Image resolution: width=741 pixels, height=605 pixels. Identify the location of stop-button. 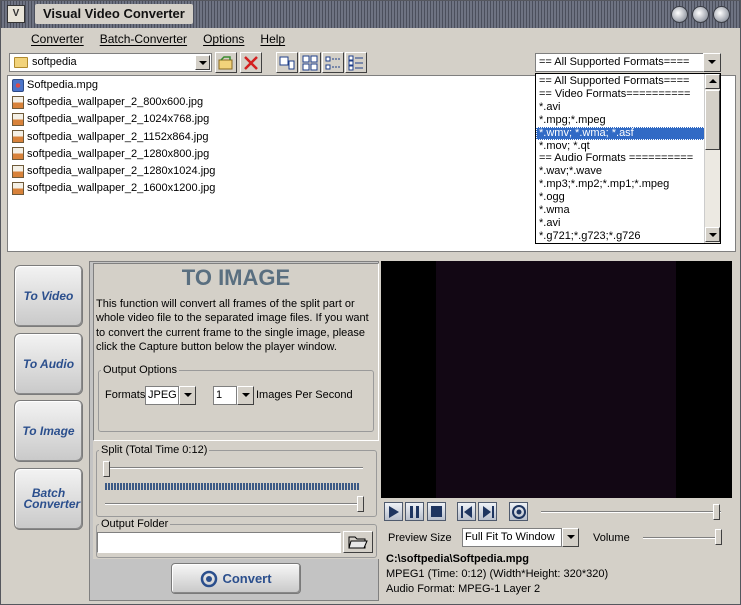
(436, 511).